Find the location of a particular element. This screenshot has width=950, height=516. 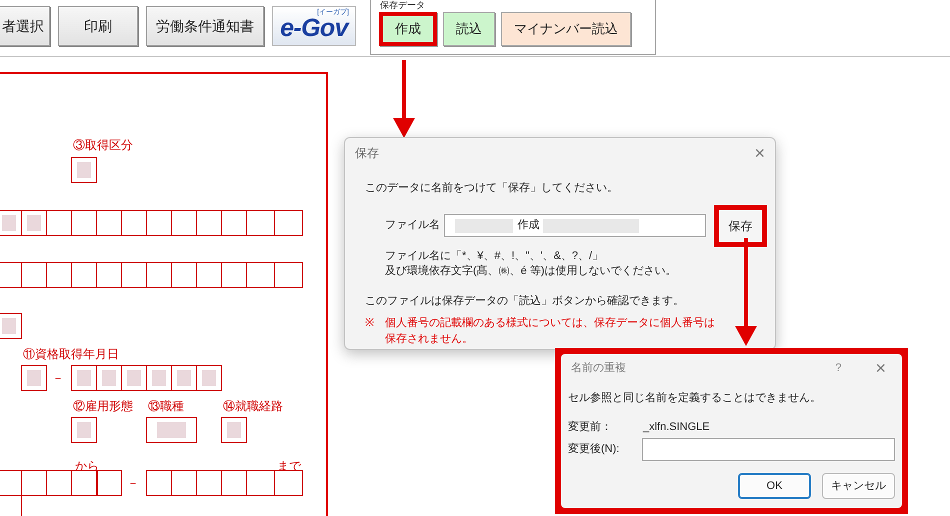

hint-text: 及び環境依存文字(髙、㈱、é 等)は使用しないでください。 is located at coordinates (531, 271).